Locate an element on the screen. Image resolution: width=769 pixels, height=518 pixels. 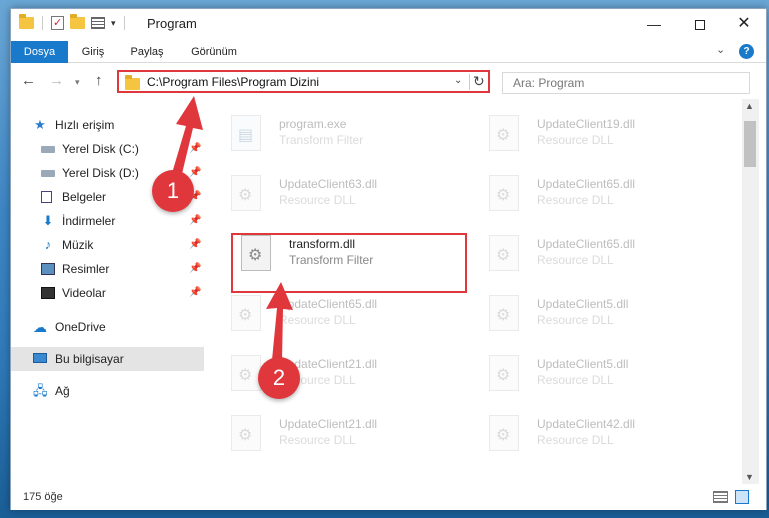
tab-file: Dosya is located at coordinates (39, 52).